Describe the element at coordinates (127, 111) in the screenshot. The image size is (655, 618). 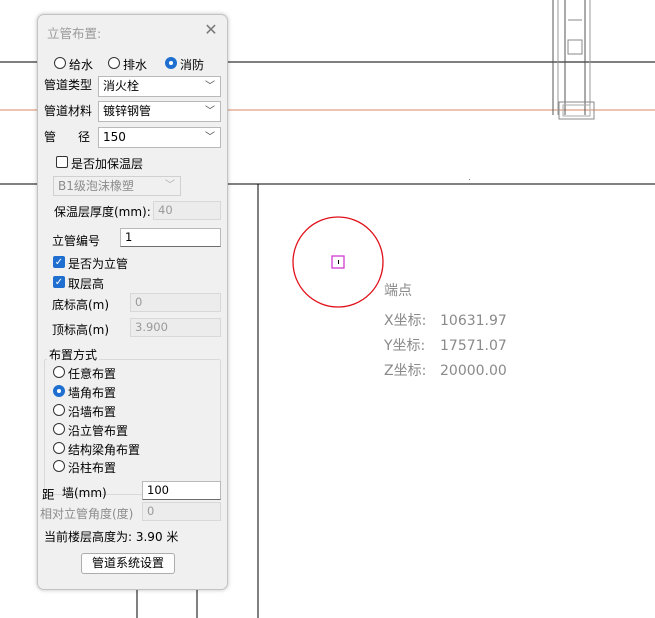
I see `pipe-material-value: 镀锌钢管` at that location.